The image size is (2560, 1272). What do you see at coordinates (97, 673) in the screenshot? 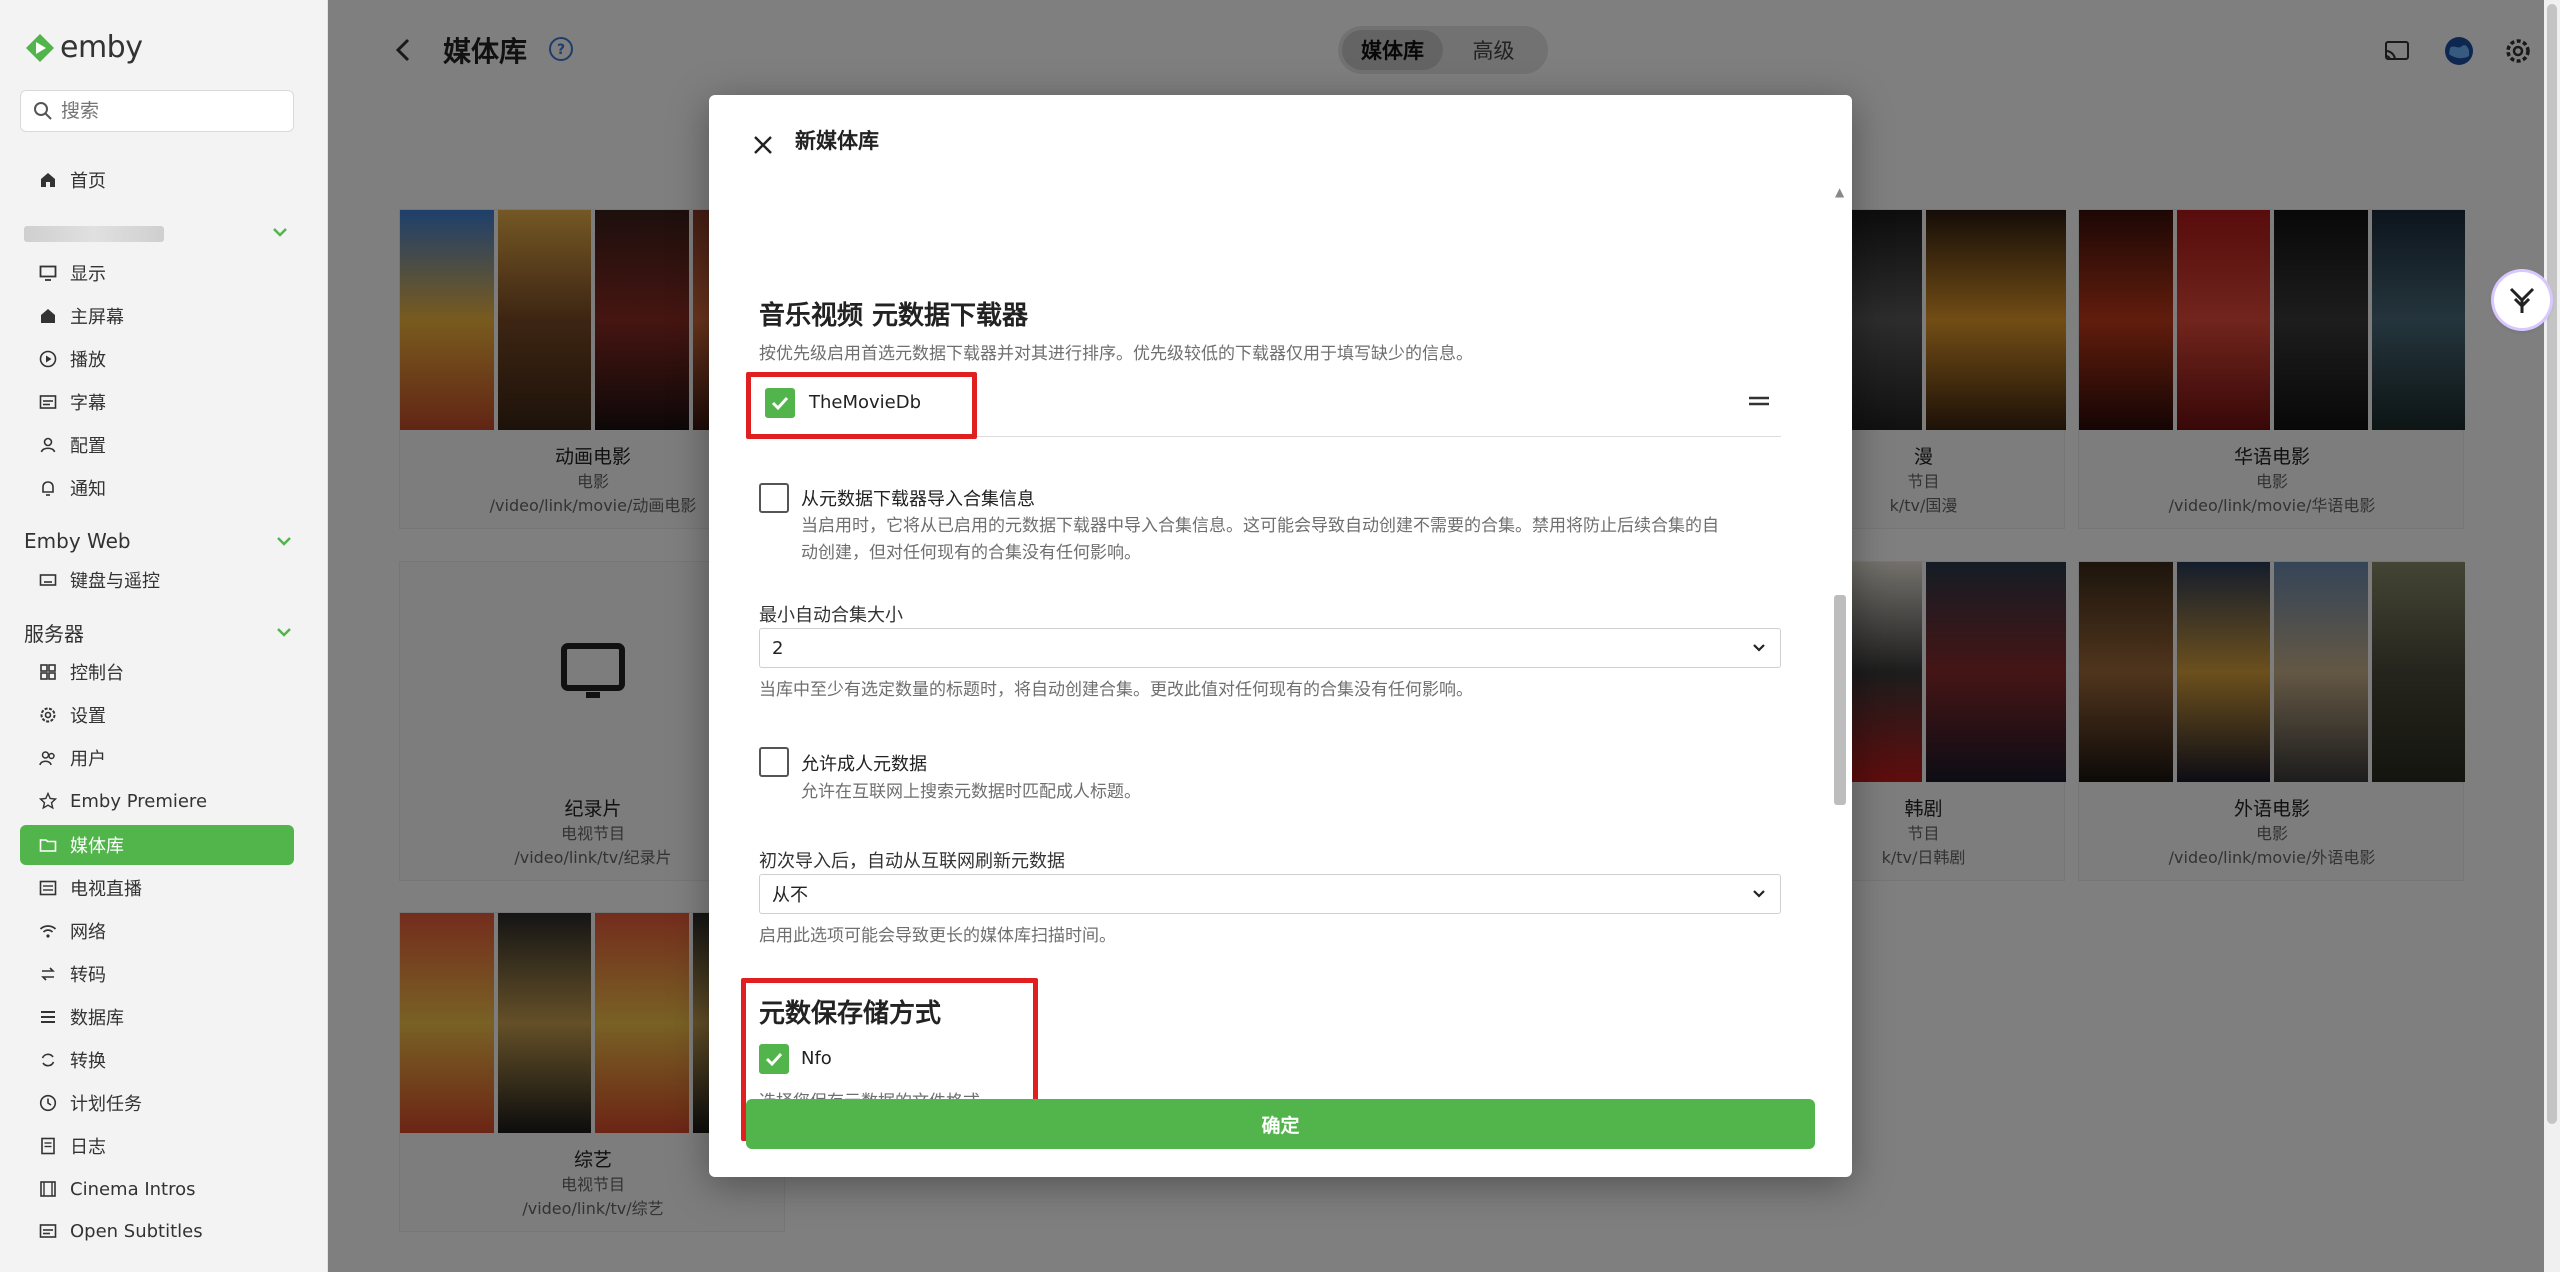
I see `sidebar-item-label: 控制台` at bounding box center [97, 673].